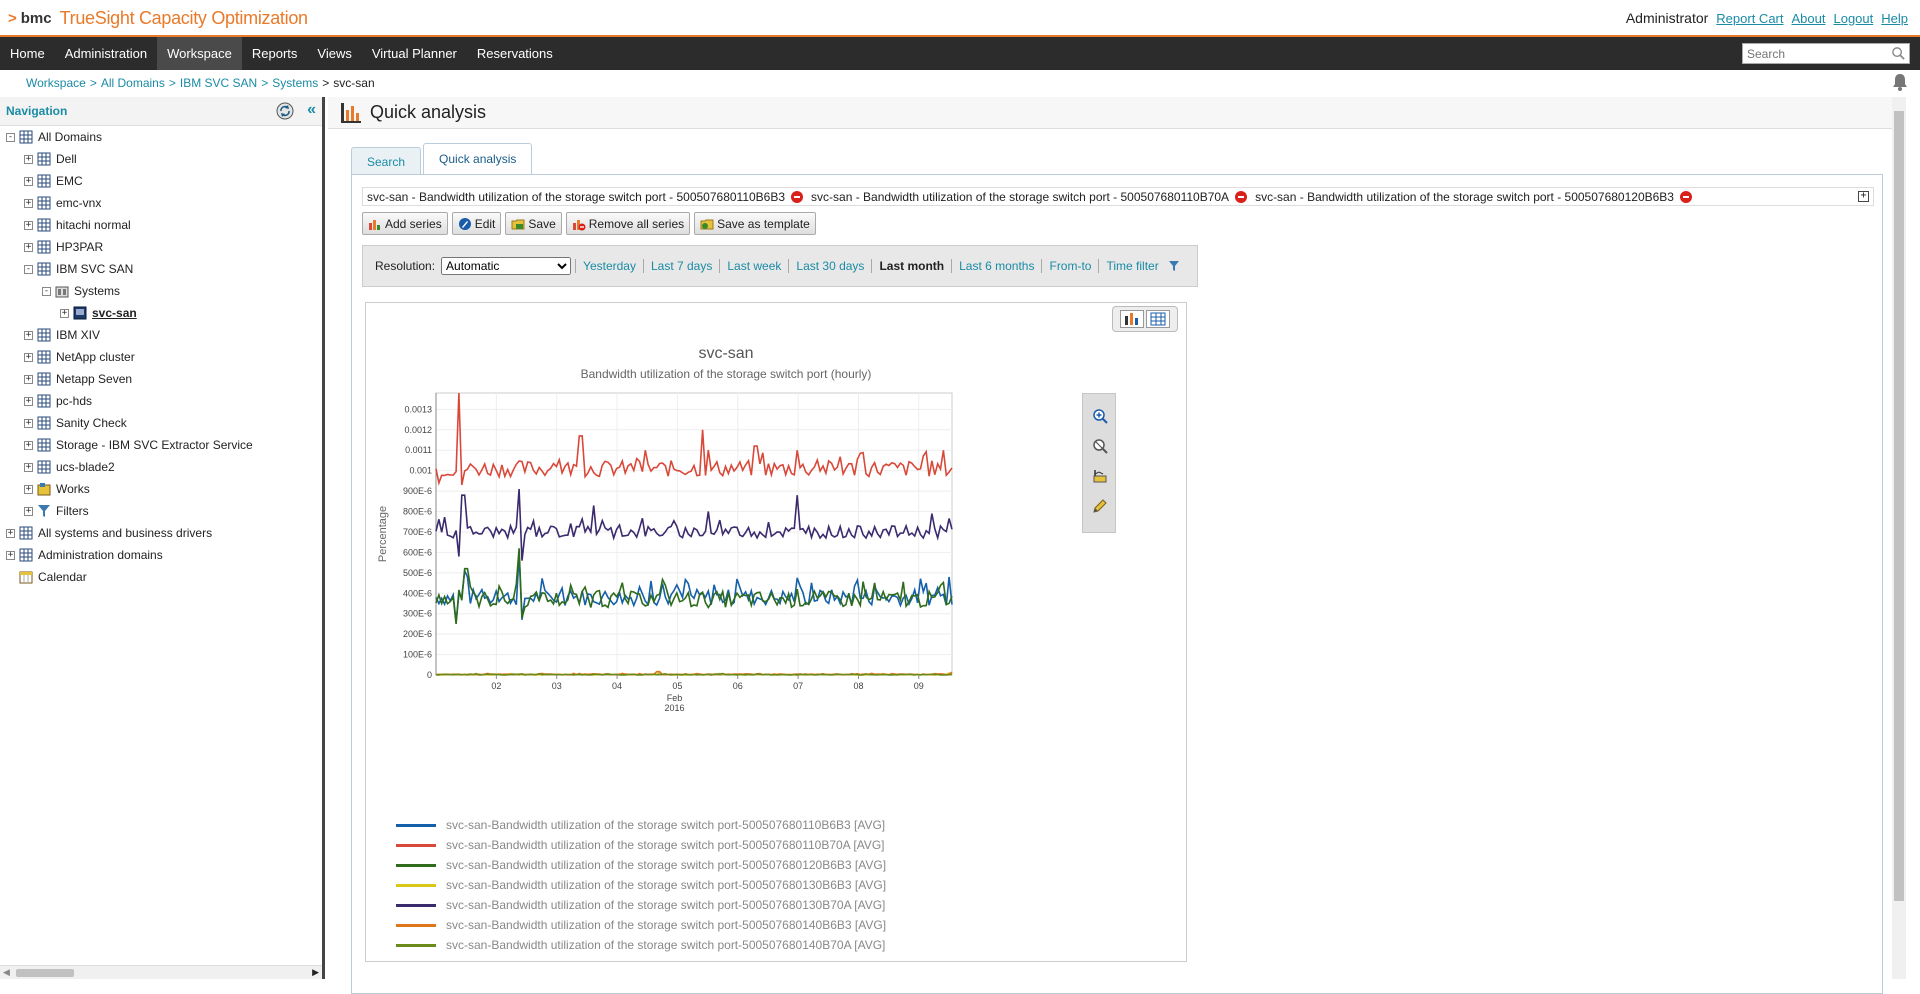 This screenshot has height=994, width=1920. I want to click on scroll-right-icon: ▶, so click(315, 972).